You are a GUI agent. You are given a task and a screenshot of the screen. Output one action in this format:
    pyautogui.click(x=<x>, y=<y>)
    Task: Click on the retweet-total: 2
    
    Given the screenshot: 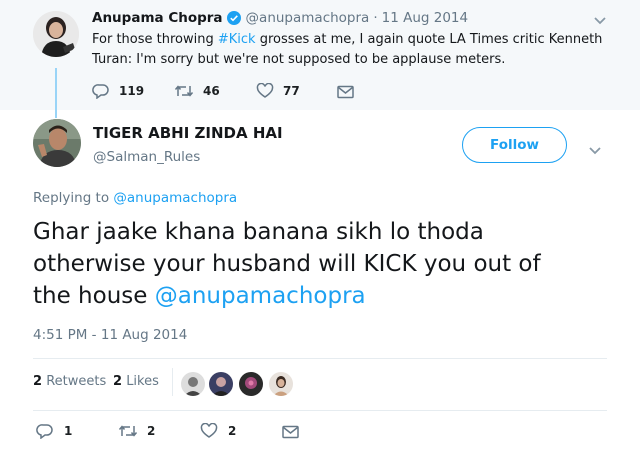 What is the action you would take?
    pyautogui.click(x=38, y=381)
    